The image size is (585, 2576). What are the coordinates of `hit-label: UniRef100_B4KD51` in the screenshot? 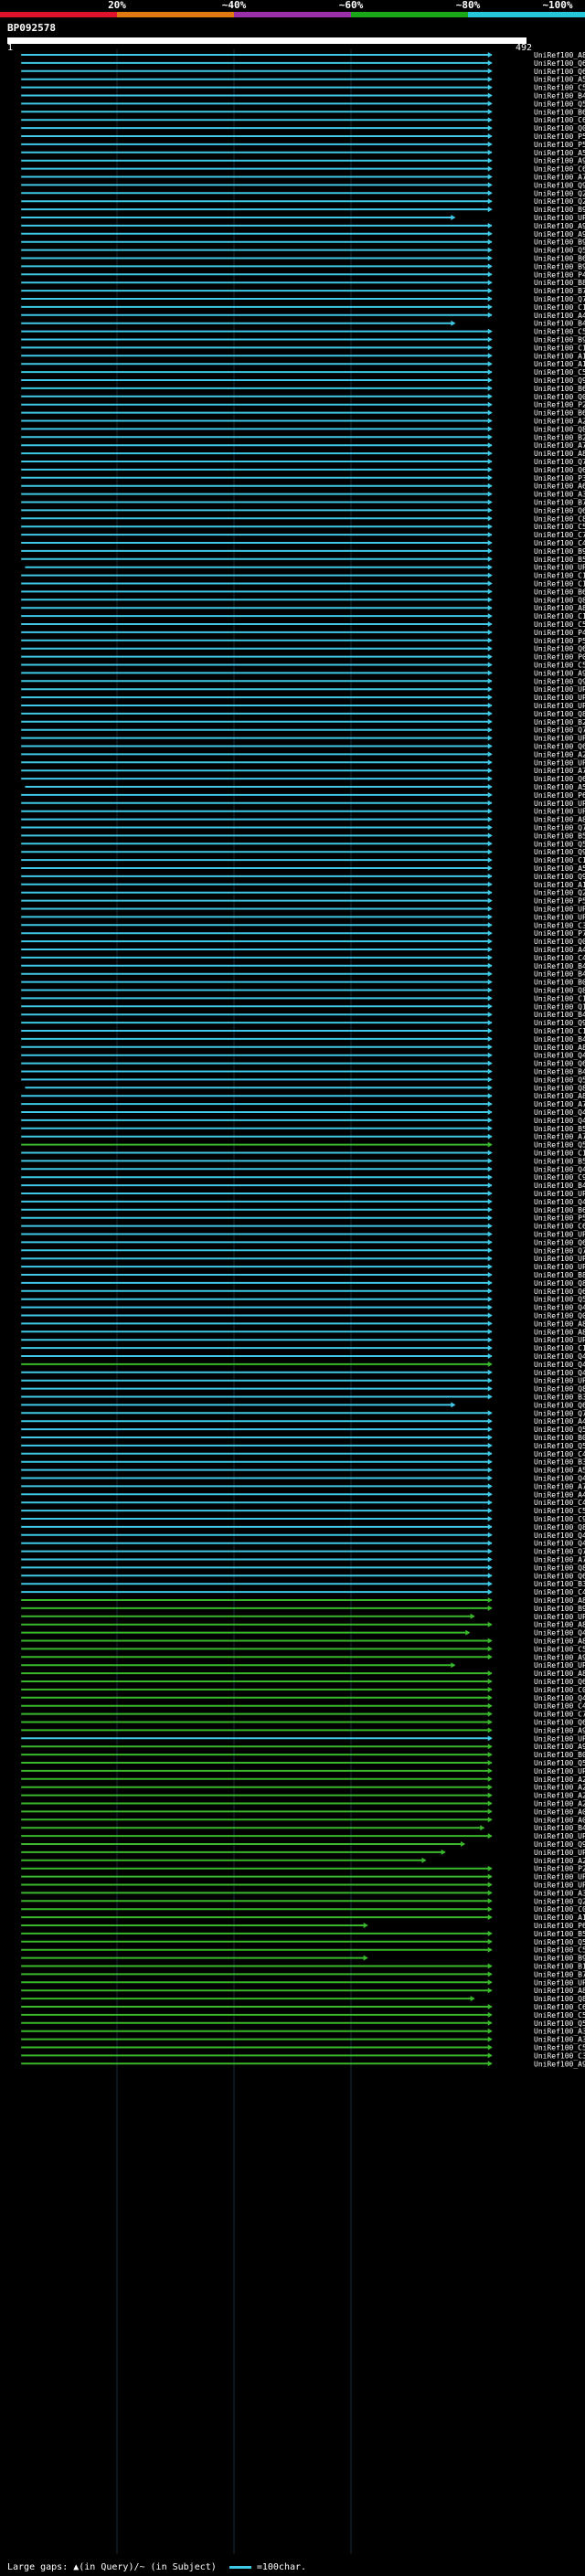 It's located at (560, 974).